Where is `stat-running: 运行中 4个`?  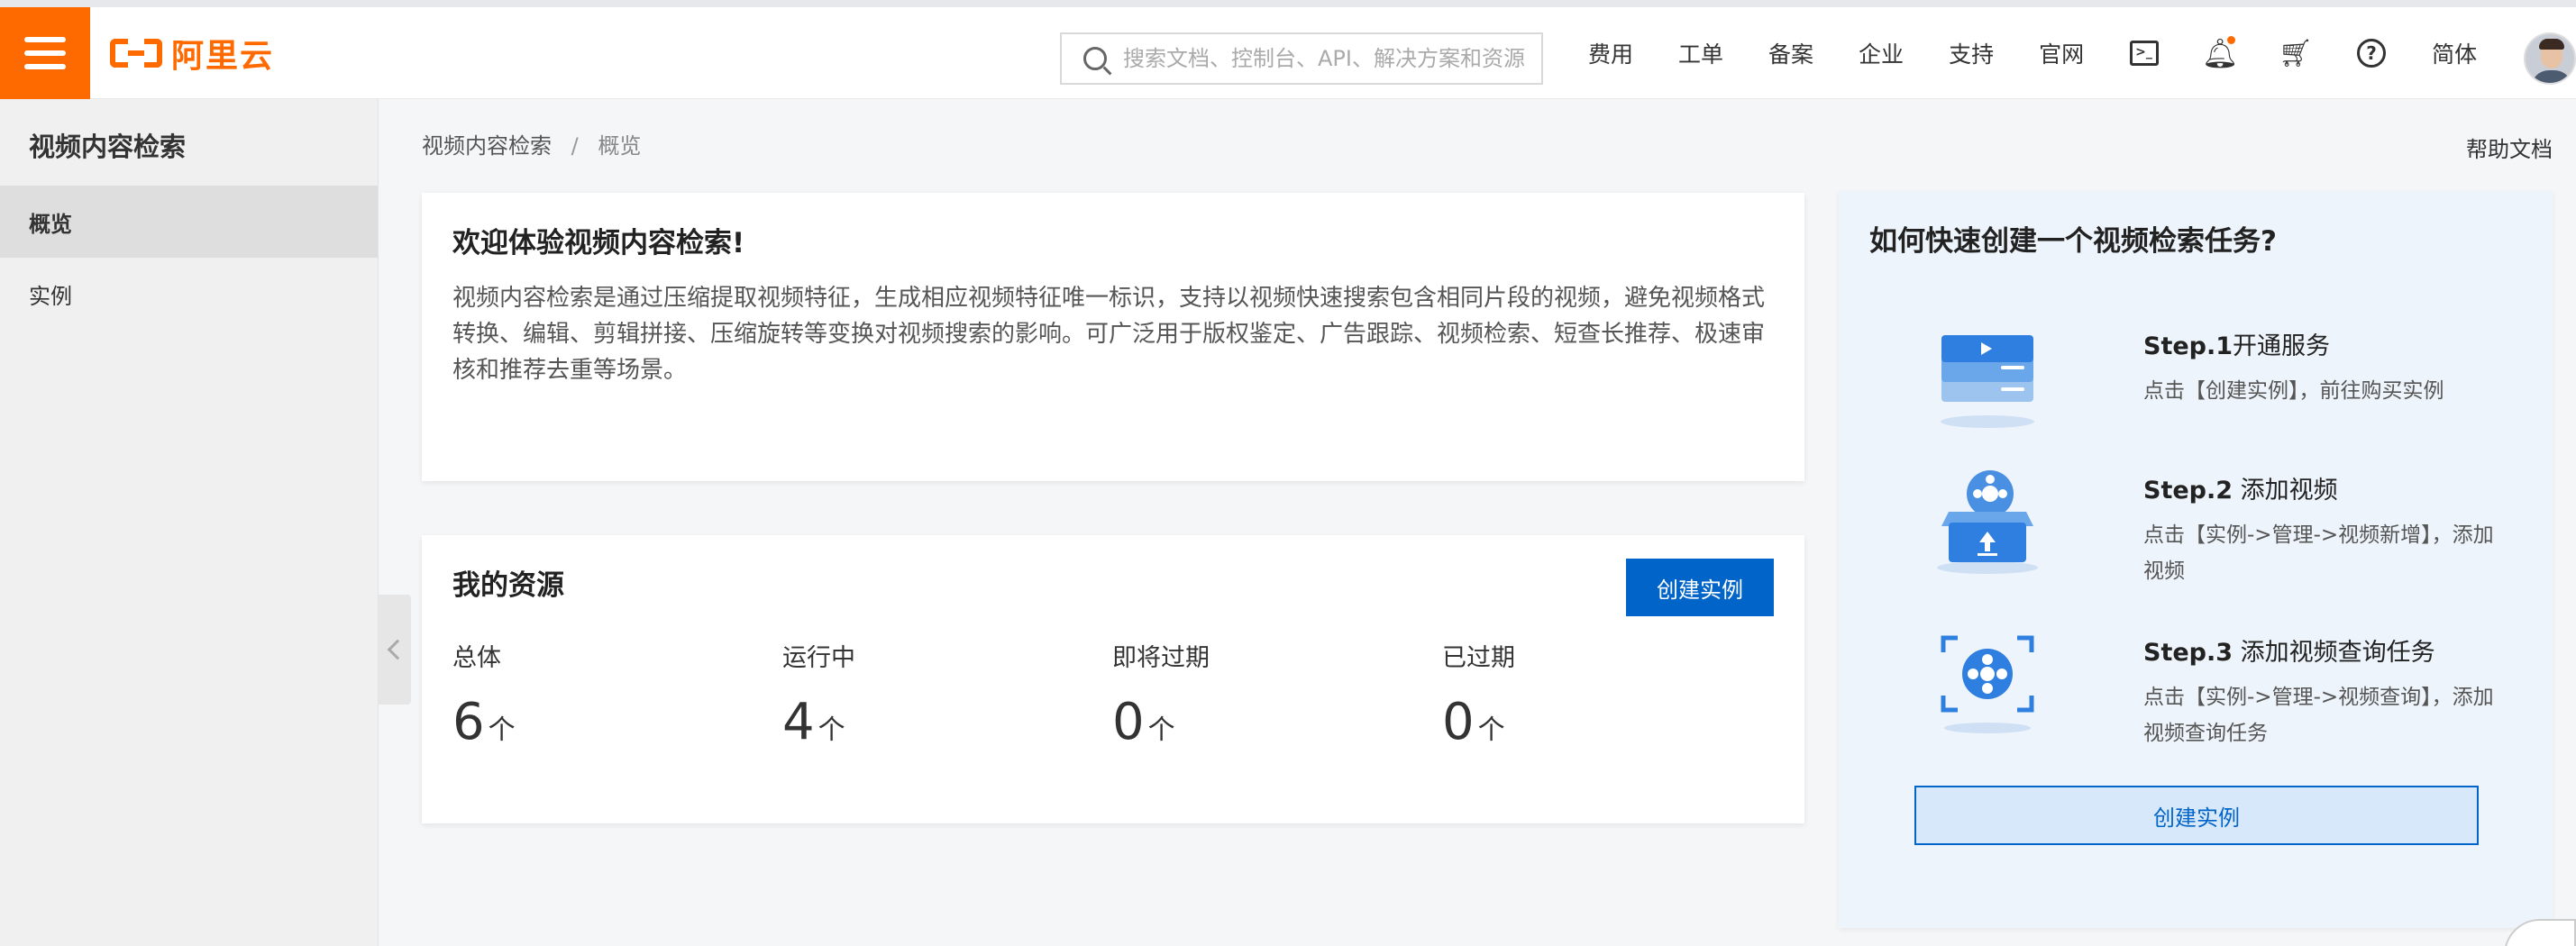 stat-running: 运行中 4个 is located at coordinates (947, 694).